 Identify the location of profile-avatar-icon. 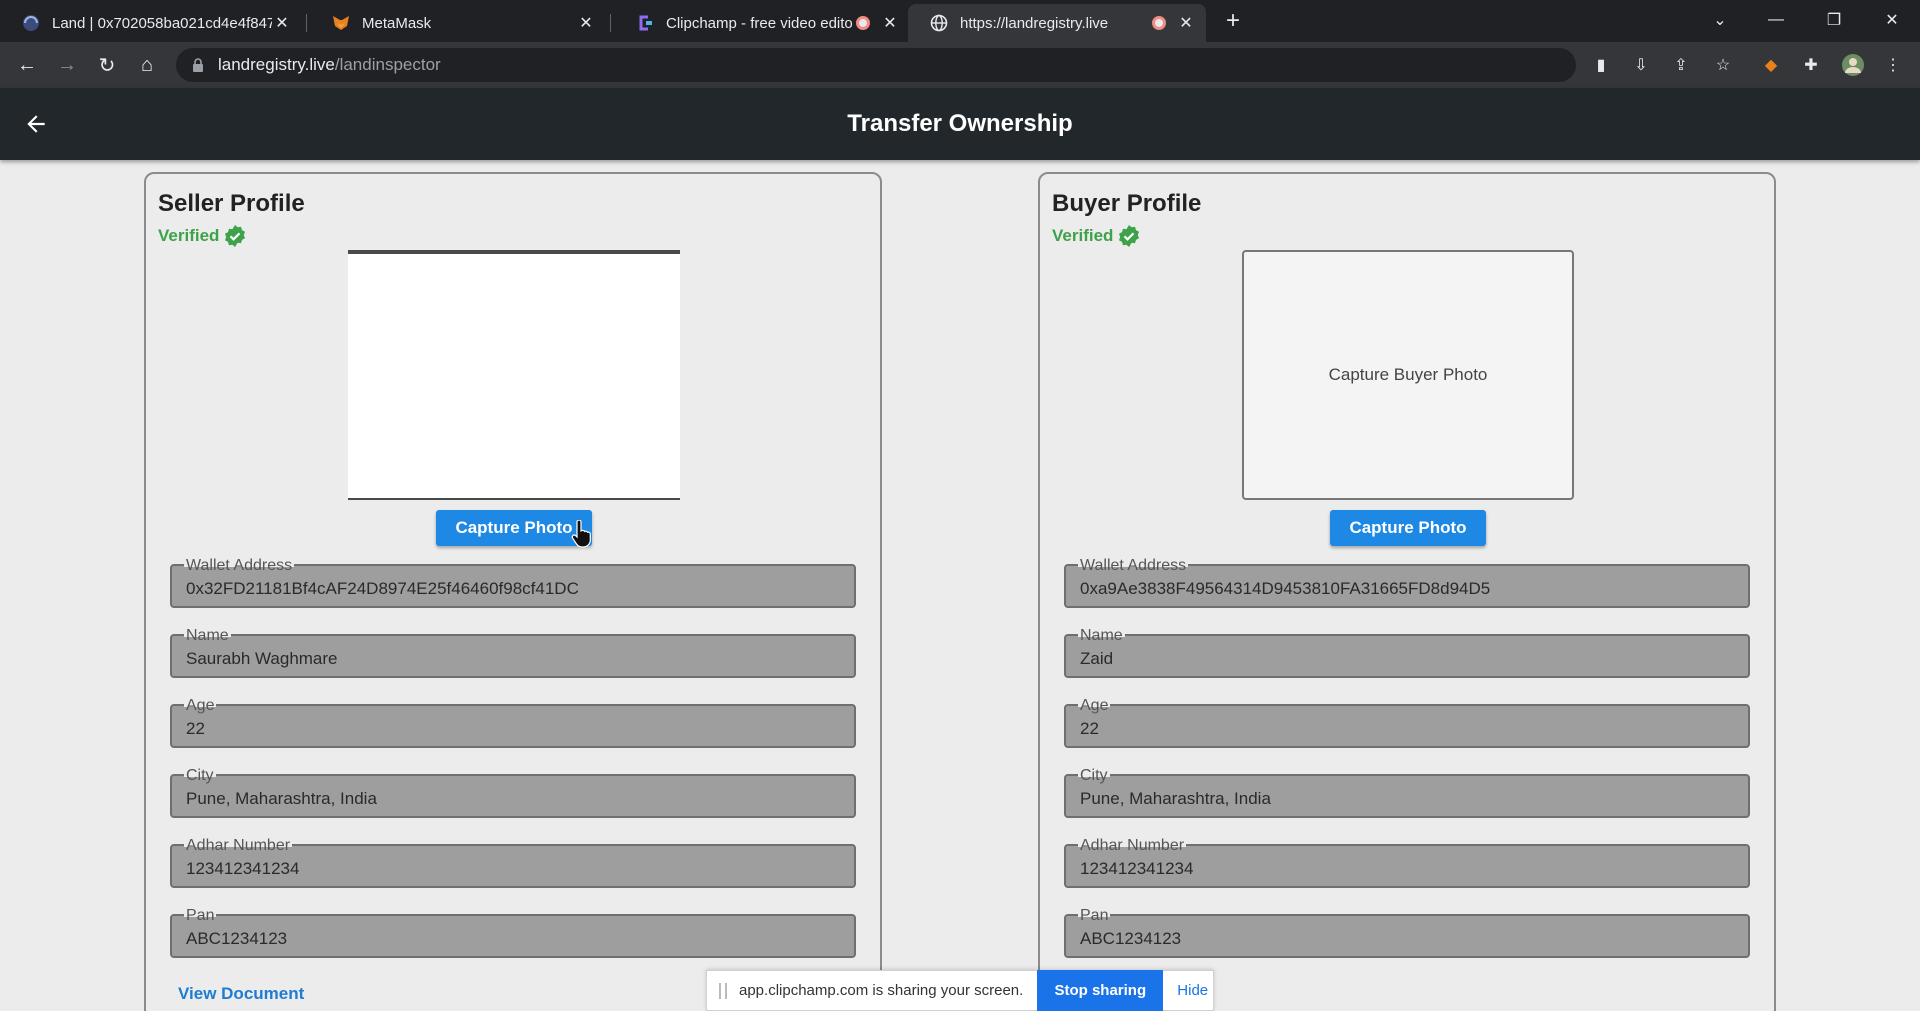
(1853, 65).